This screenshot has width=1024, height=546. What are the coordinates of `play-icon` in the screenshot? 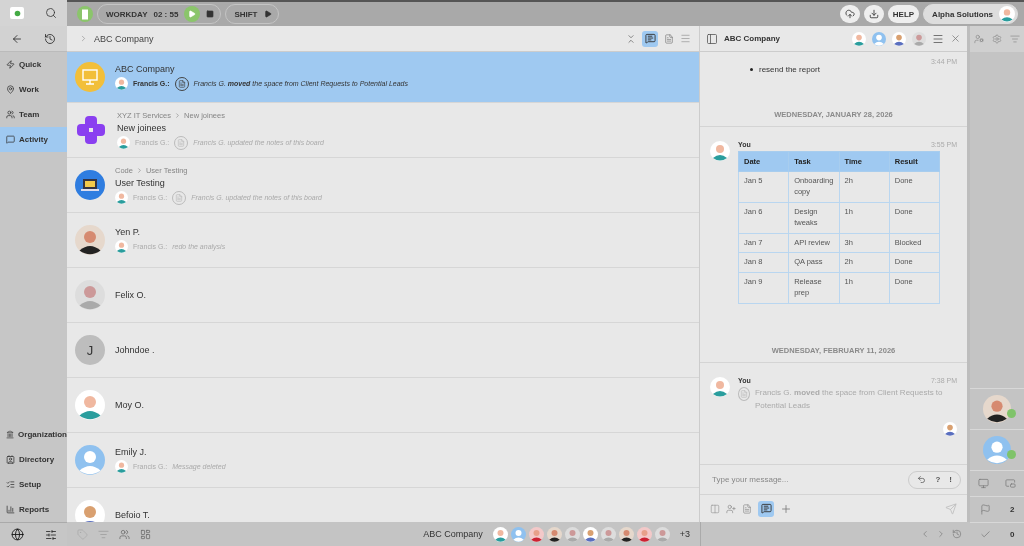 It's located at (267, 14).